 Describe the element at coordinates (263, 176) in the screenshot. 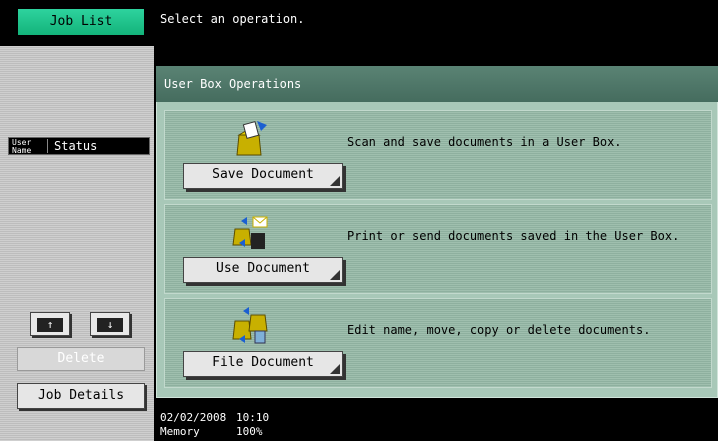

I see `save-document-button: Save Document` at that location.